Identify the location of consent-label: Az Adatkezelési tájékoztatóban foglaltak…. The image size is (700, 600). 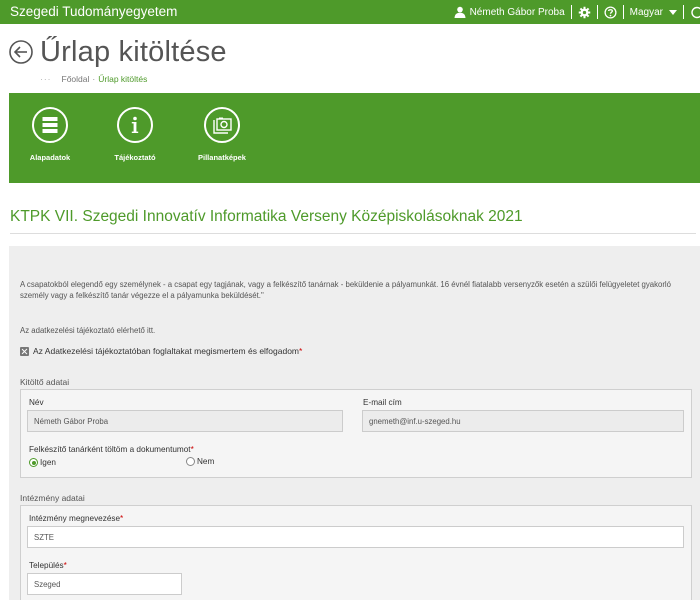
(166, 351).